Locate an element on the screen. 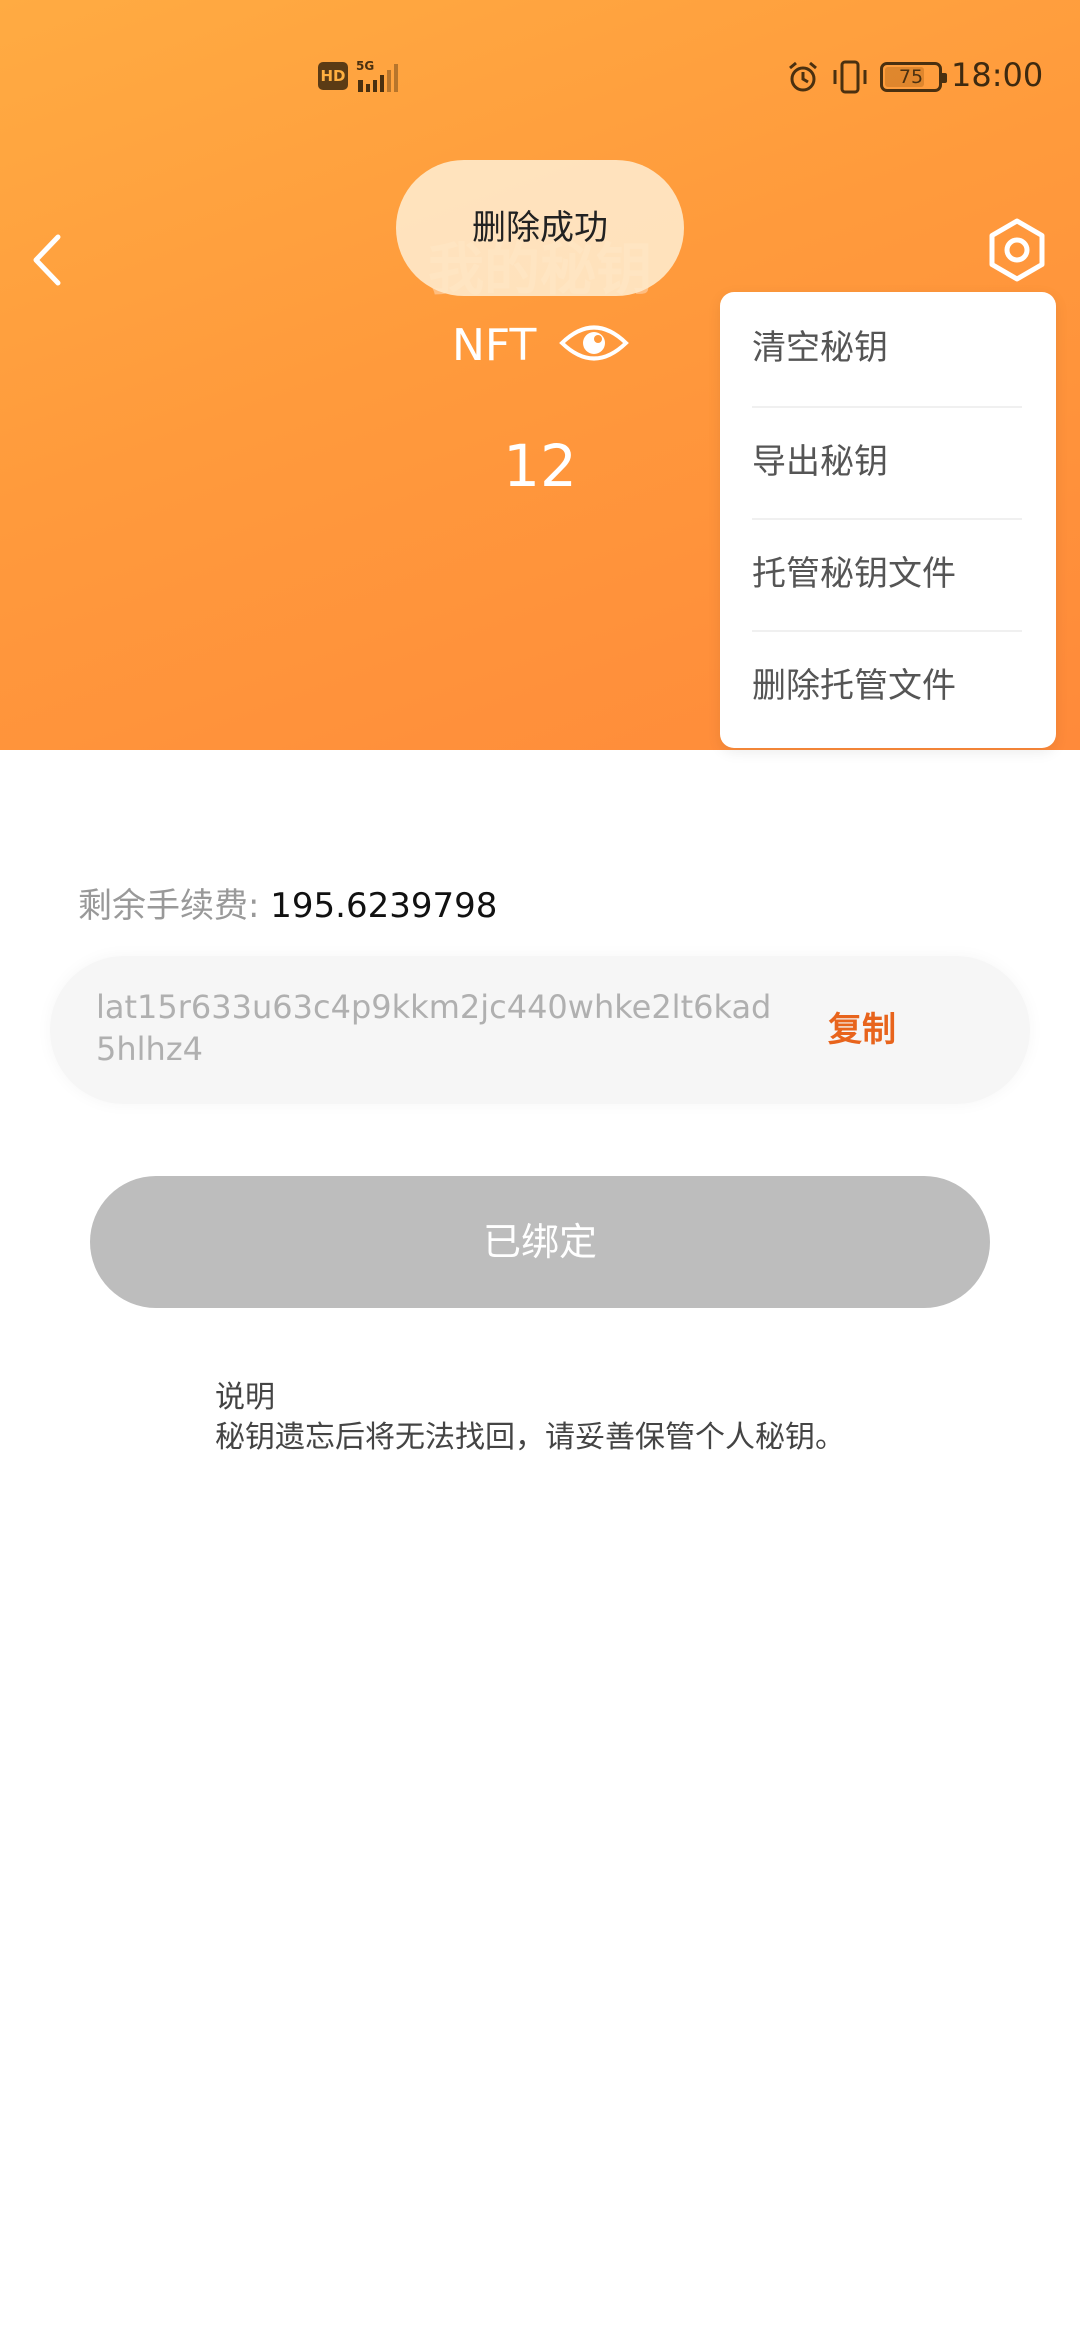  fee-row: 剩余手续费: 195.6239798 is located at coordinates (287, 902).